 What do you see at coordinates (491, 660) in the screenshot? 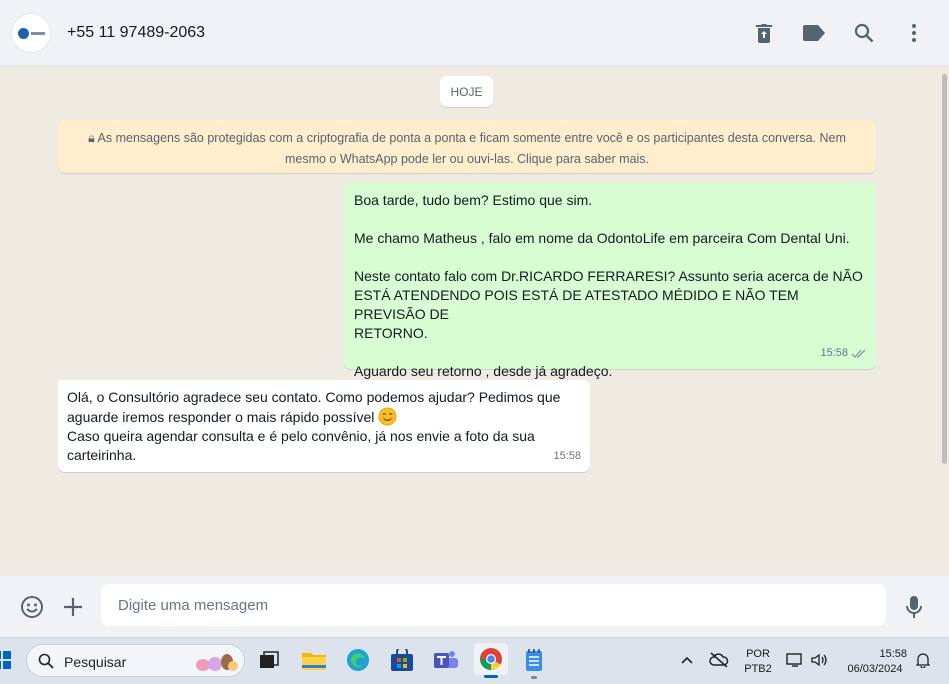
I see `chrome-icon` at bounding box center [491, 660].